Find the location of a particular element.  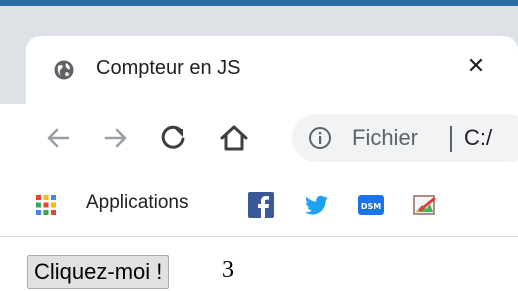

twitter-icon is located at coordinates (317, 205).